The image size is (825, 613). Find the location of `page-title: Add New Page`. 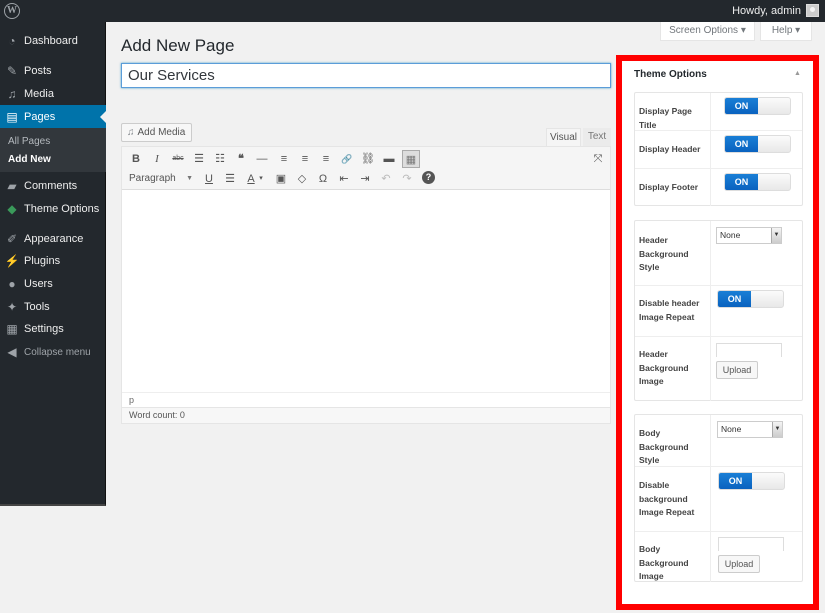

page-title: Add New Page is located at coordinates (178, 45).